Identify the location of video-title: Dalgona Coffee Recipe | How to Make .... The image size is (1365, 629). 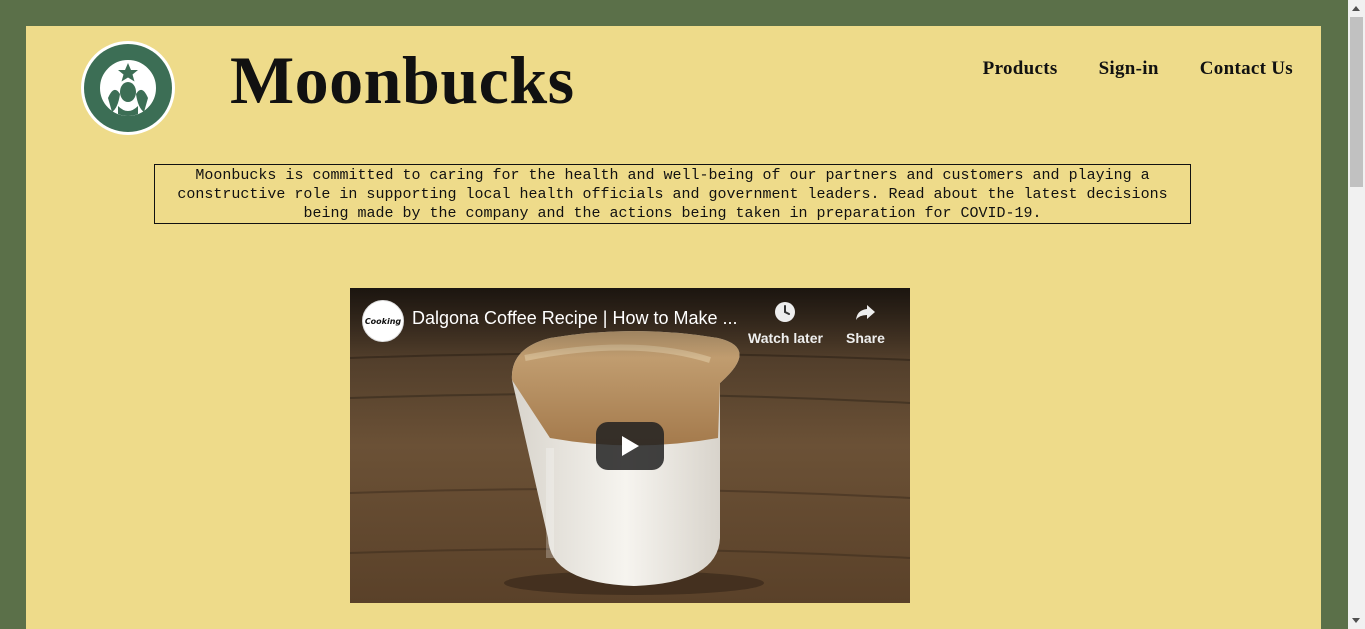
(577, 318).